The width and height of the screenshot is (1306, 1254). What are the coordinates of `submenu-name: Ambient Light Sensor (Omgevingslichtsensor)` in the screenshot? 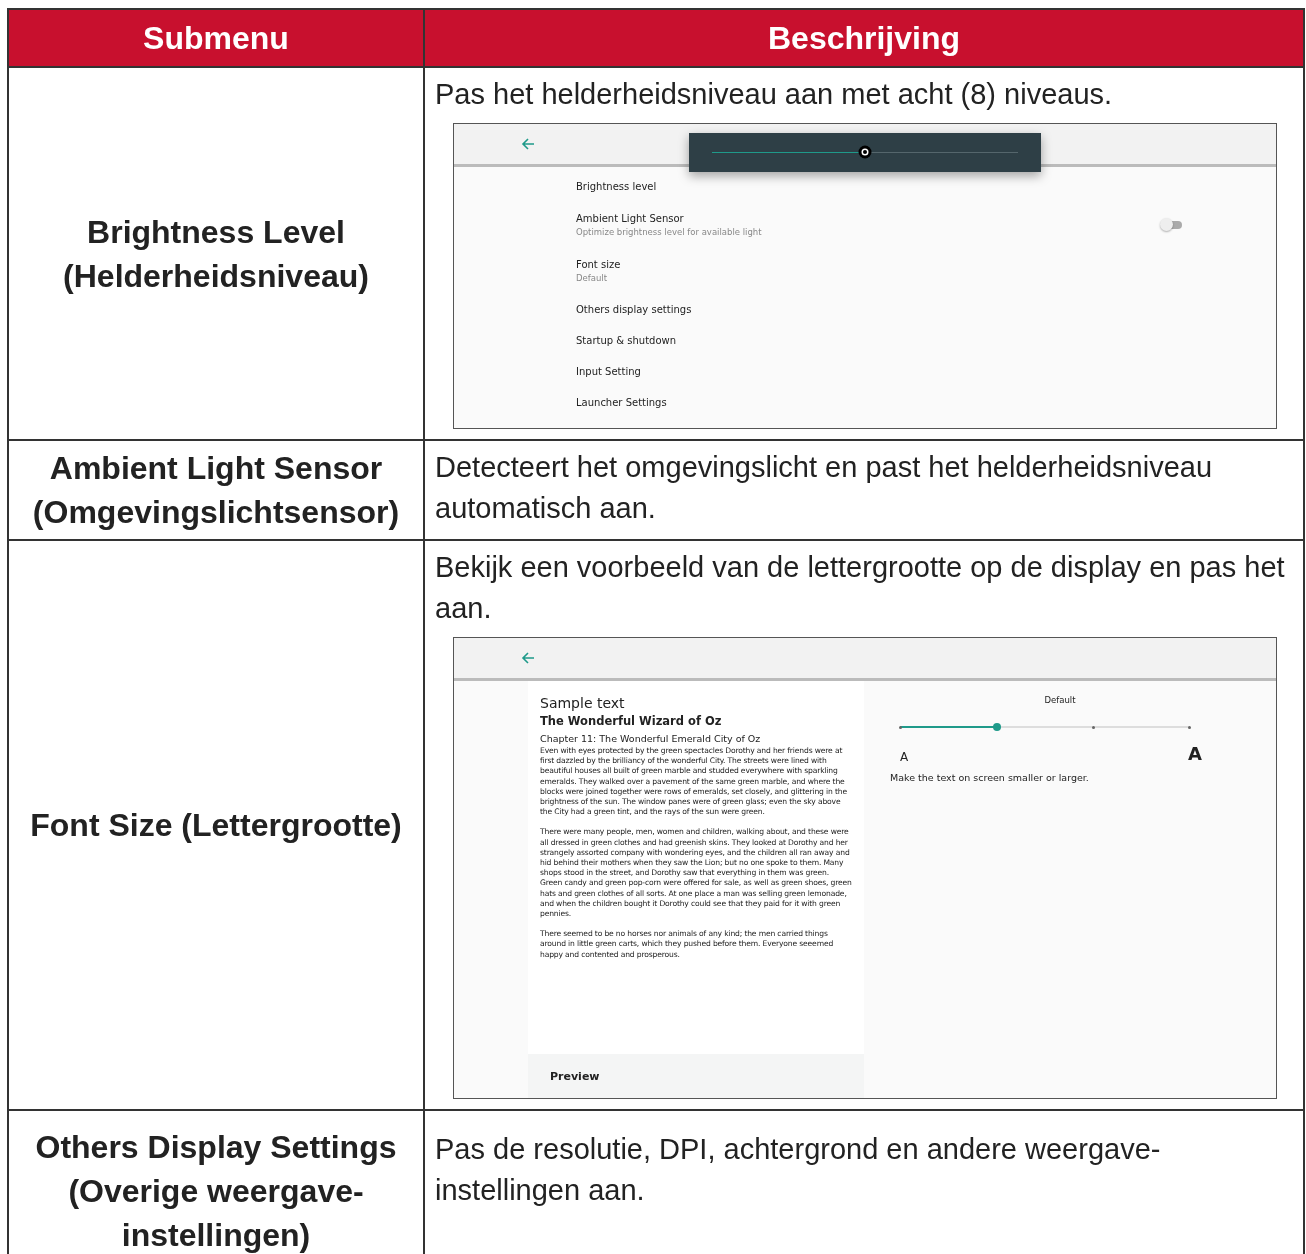 It's located at (216, 490).